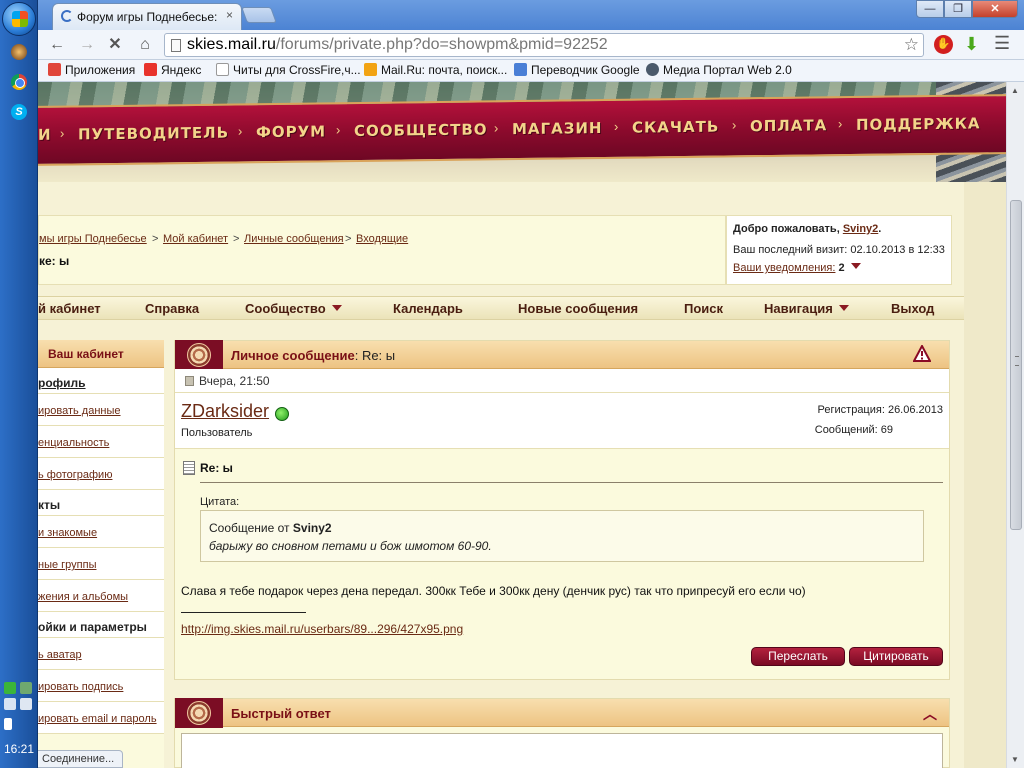  What do you see at coordinates (153, 134) in the screenshot?
I see `site-nav-guide: ПУТЕВОДИТЕЛЬ` at bounding box center [153, 134].